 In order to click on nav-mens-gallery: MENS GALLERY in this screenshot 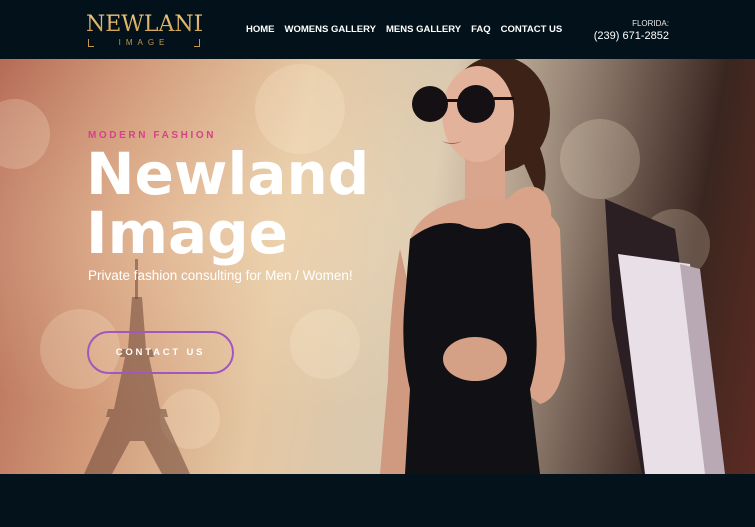, I will do `click(423, 30)`.